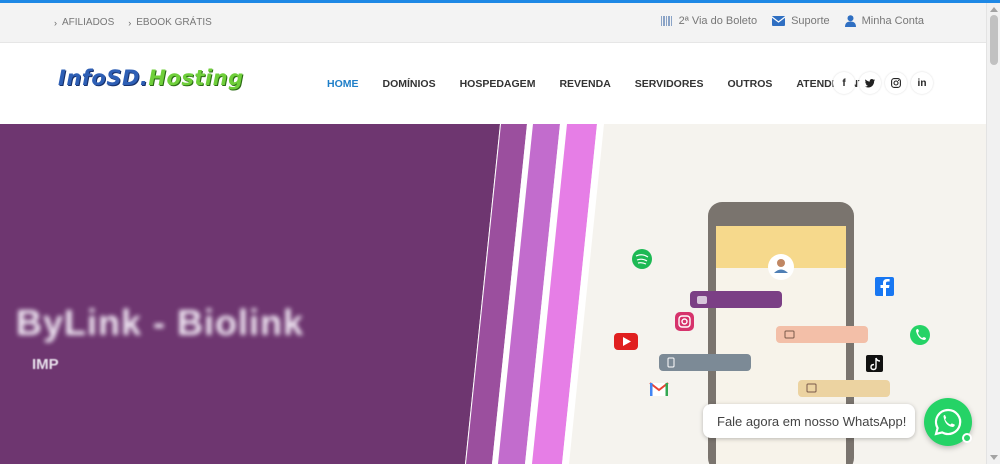 The width and height of the screenshot is (1000, 464). What do you see at coordinates (993, 233) in the screenshot?
I see `page-scrollbar` at bounding box center [993, 233].